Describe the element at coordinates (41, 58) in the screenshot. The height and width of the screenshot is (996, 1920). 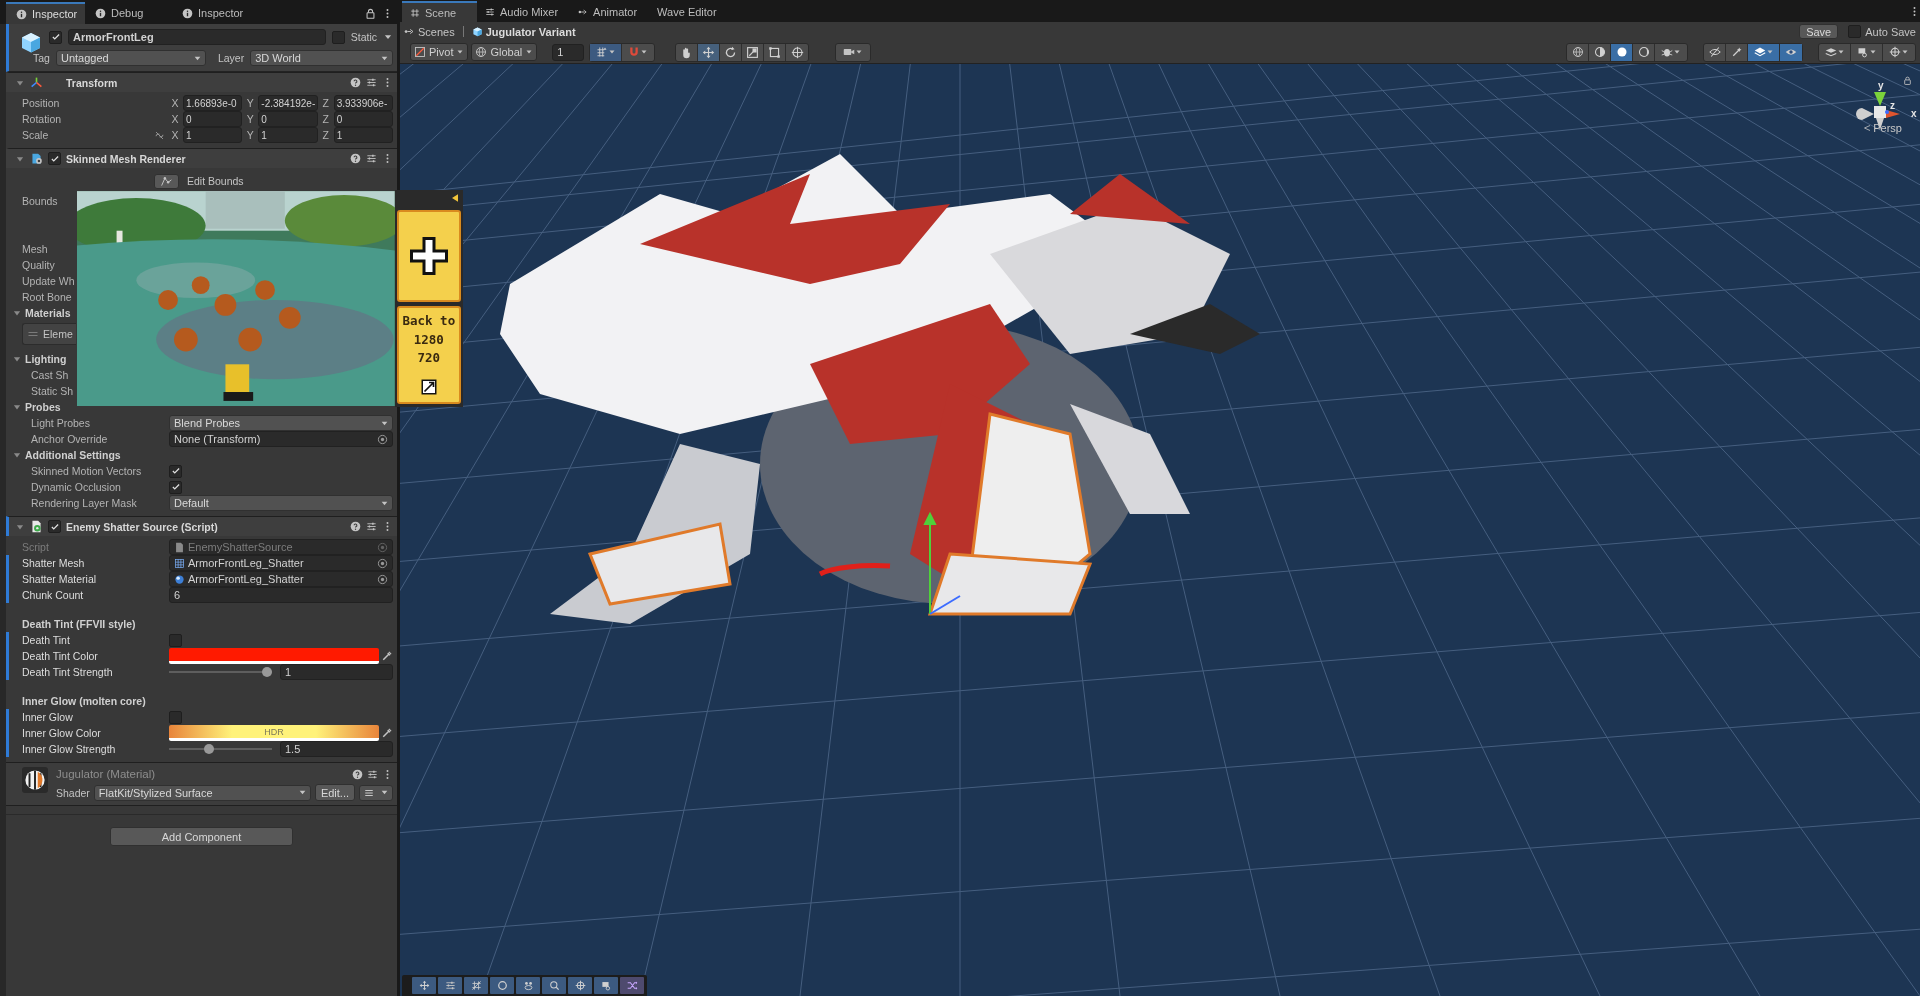
I see `tag-label: Tag` at that location.